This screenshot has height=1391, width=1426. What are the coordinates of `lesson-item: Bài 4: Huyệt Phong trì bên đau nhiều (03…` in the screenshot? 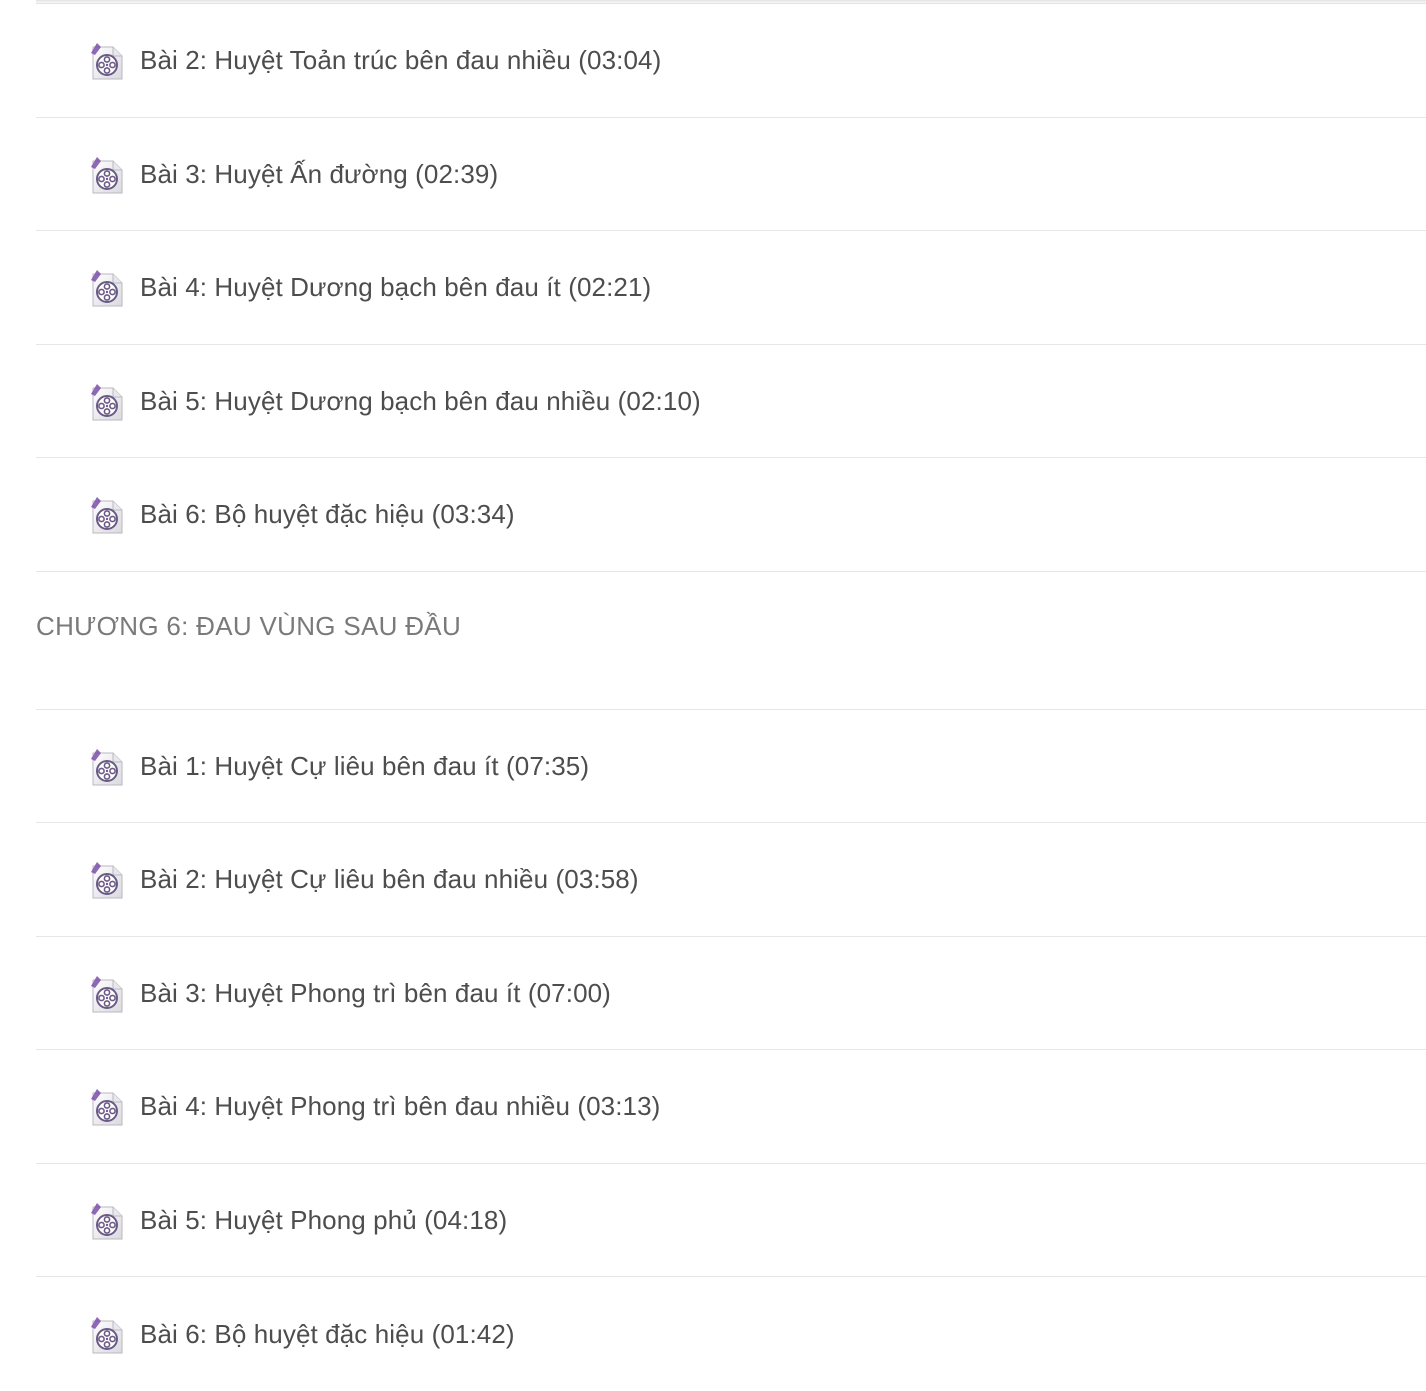 It's located at (731, 1107).